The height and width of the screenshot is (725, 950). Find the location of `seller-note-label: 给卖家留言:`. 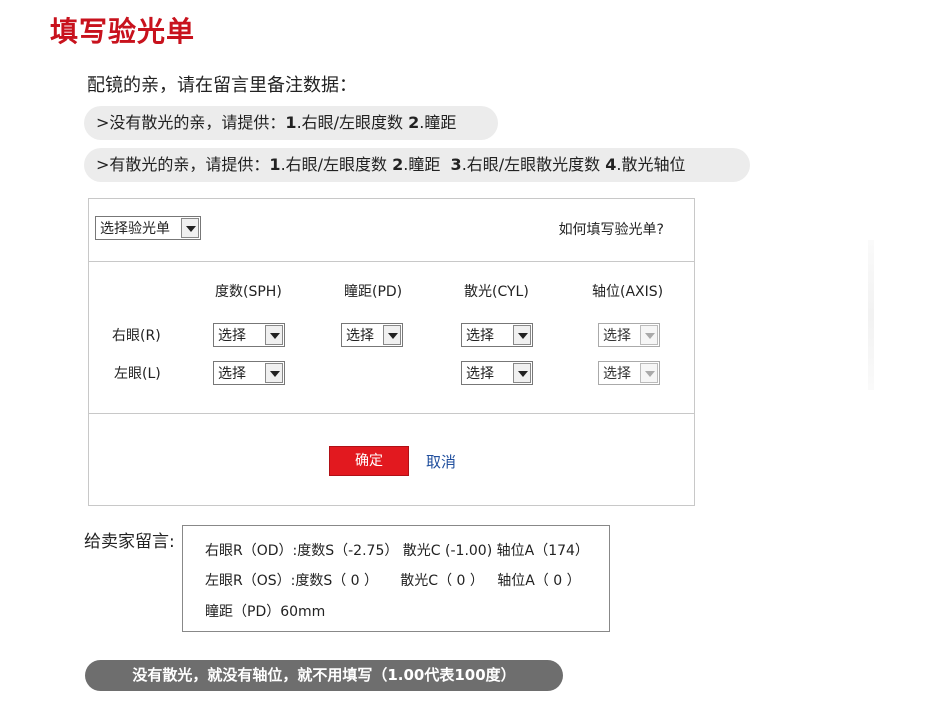

seller-note-label: 给卖家留言: is located at coordinates (129, 542).